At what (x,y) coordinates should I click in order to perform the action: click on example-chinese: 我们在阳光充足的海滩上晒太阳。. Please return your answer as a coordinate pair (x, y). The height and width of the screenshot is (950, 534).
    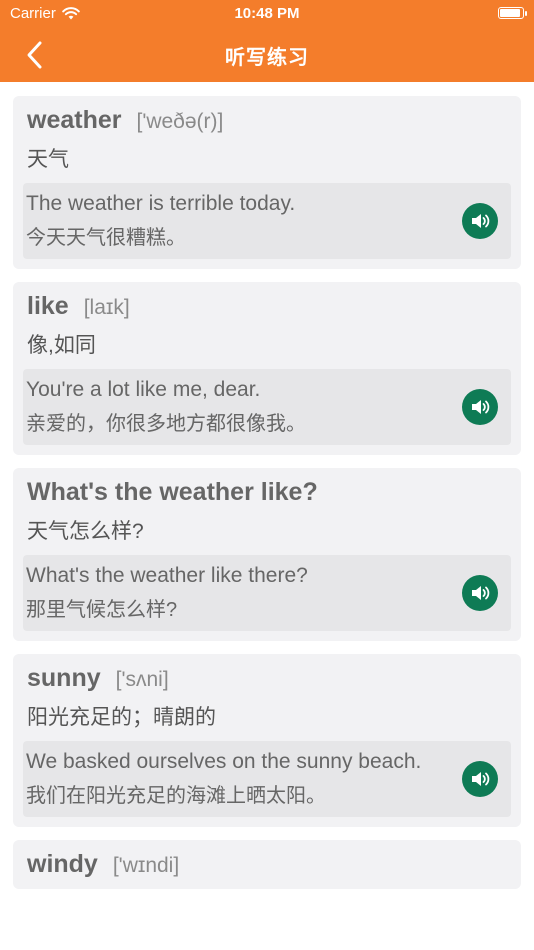
    Looking at the image, I should click on (176, 796).